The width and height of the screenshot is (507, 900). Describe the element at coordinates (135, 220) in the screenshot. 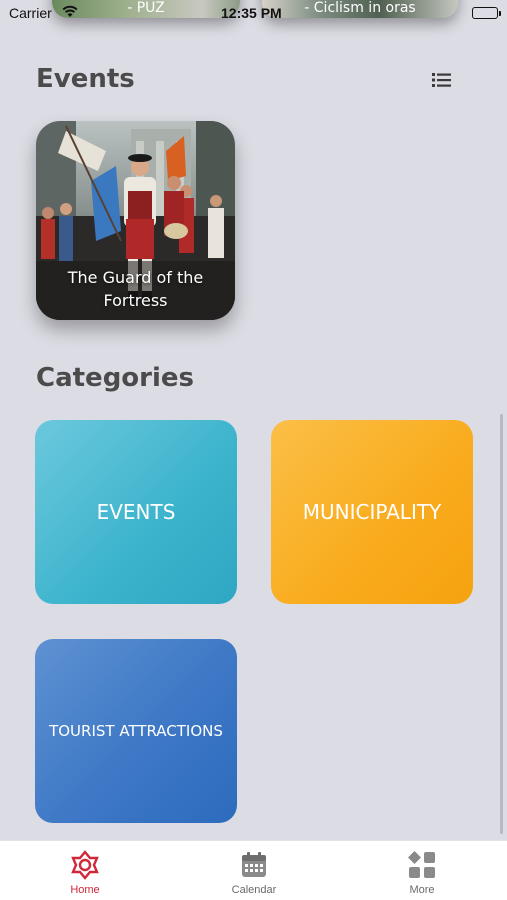

I see `event-card: The Guard of the Fortress` at that location.